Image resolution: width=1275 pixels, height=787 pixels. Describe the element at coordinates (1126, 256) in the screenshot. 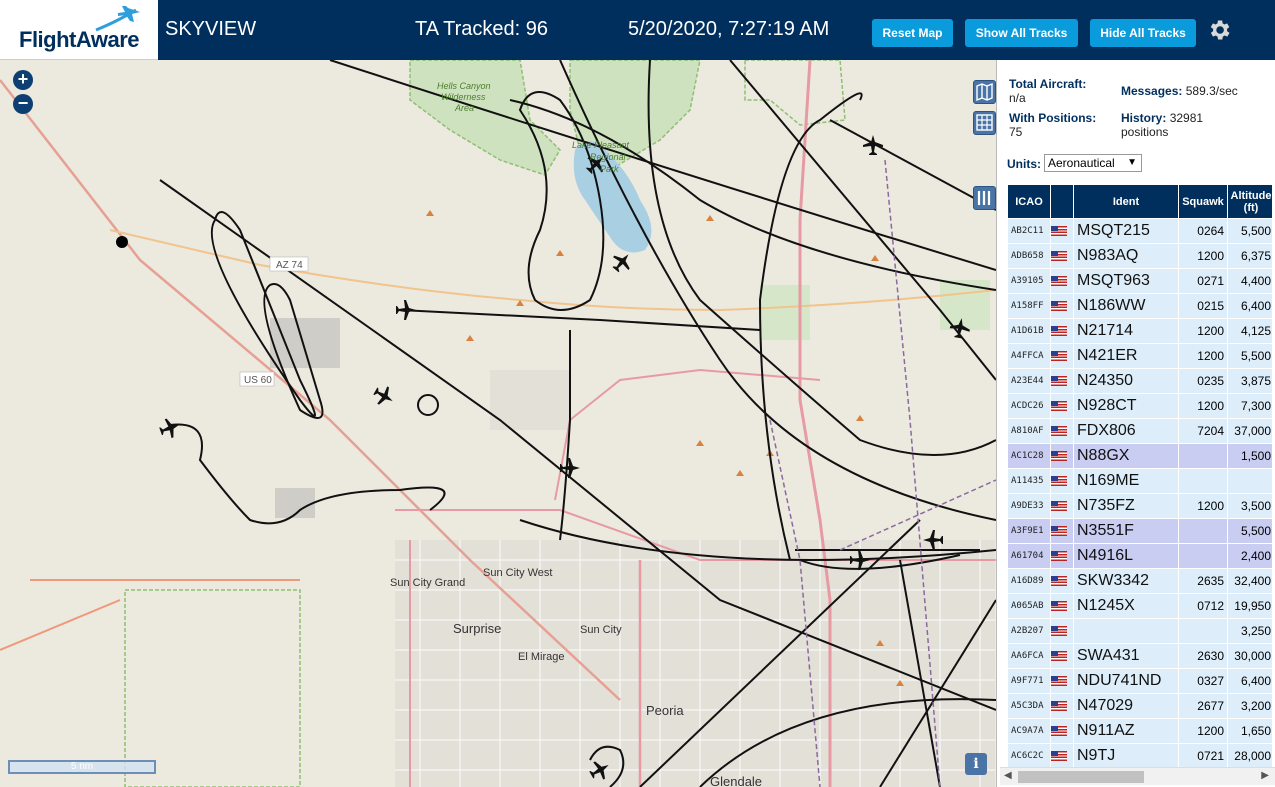

I see `cell-ident: N983AQ` at that location.